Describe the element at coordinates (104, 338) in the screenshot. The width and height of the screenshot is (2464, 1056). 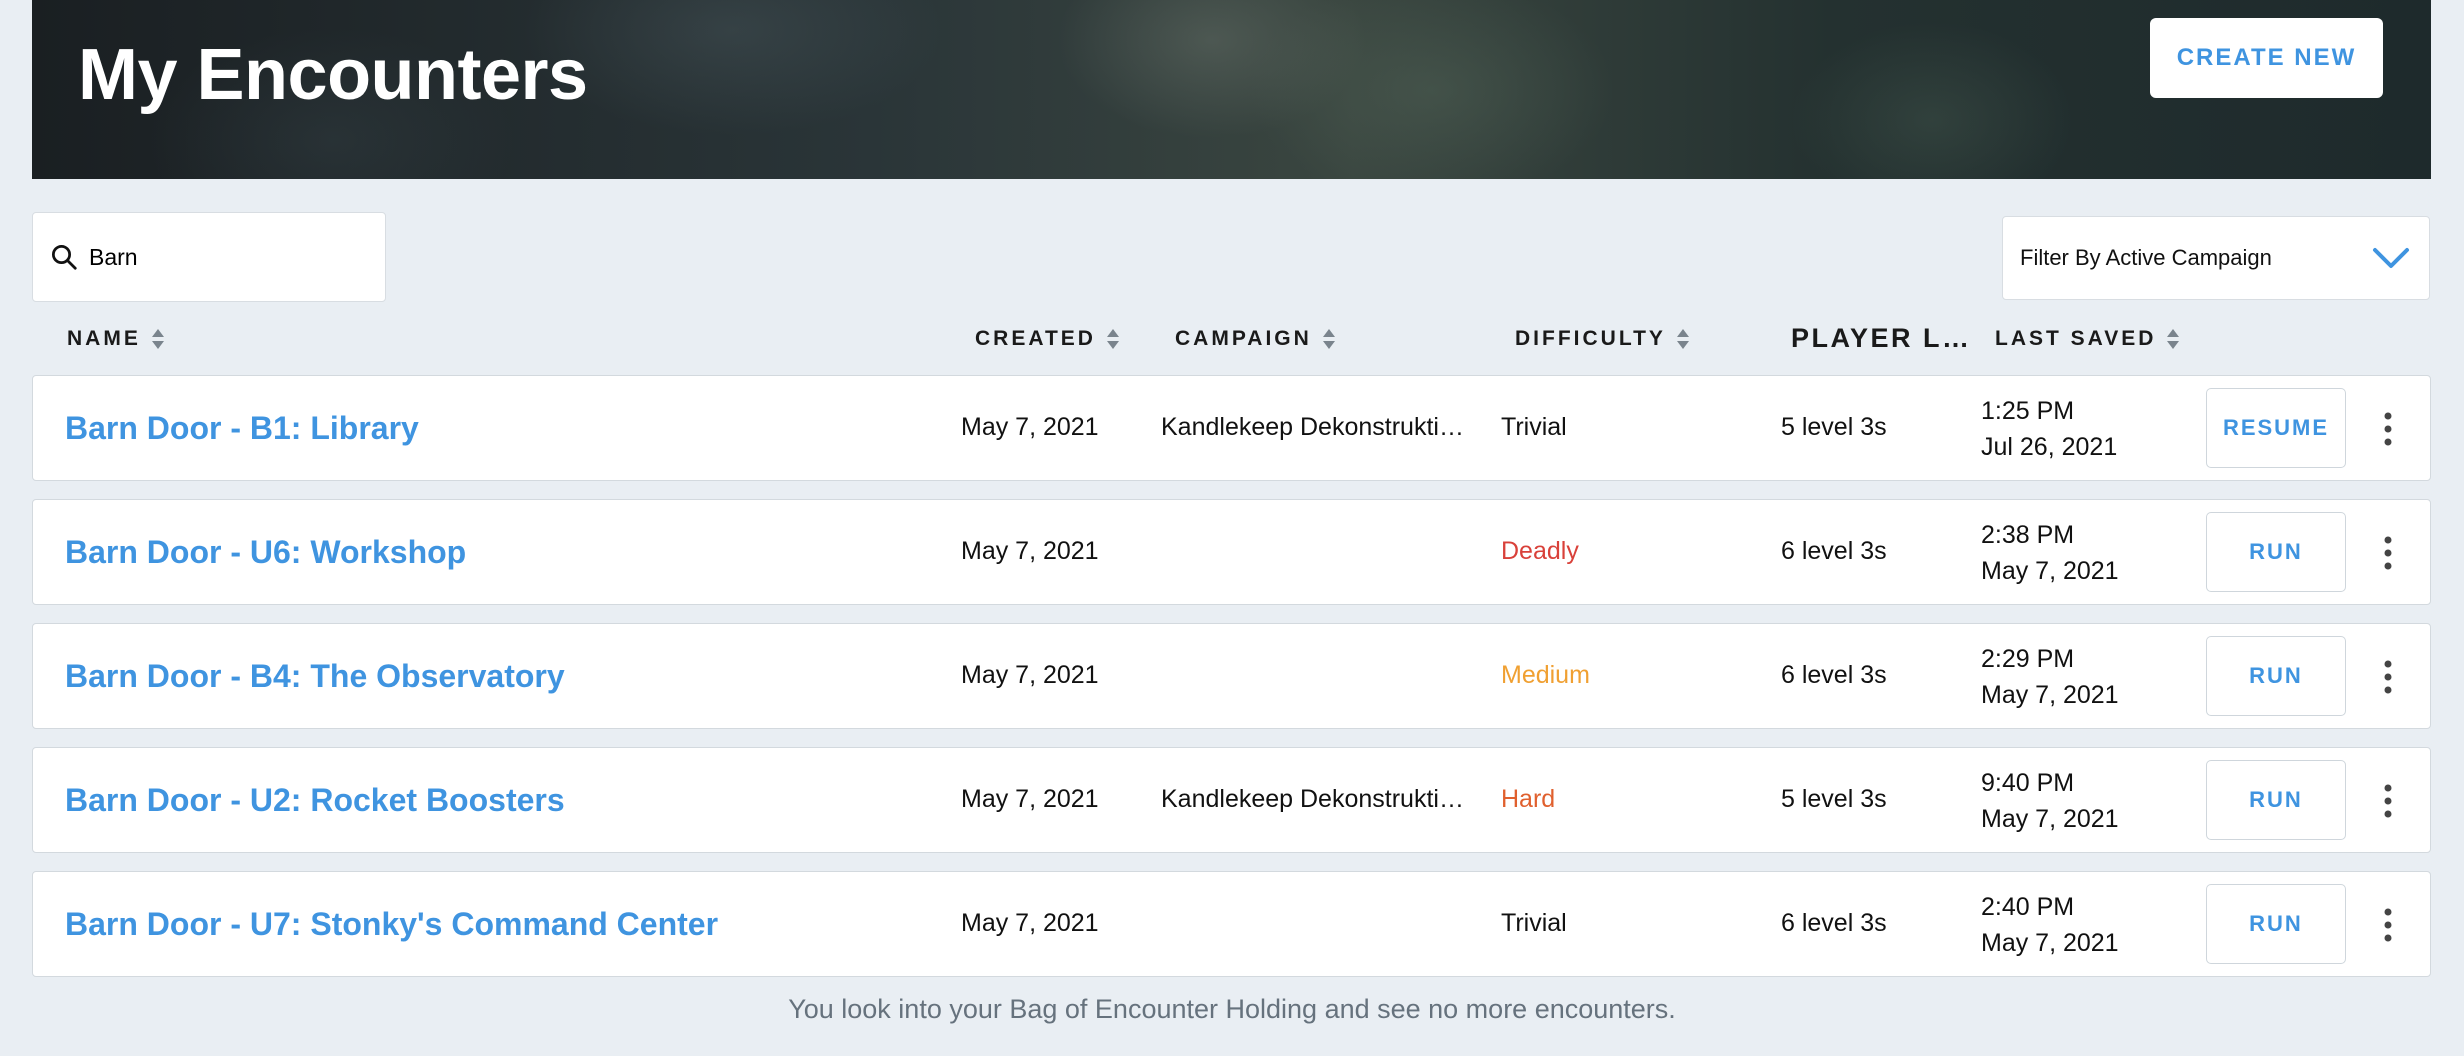
I see `column-header-name-label: NAME` at that location.